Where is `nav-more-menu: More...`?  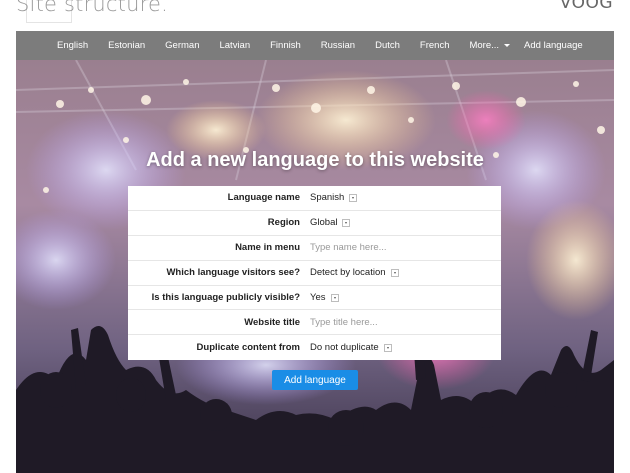
nav-more-menu: More... is located at coordinates (490, 45).